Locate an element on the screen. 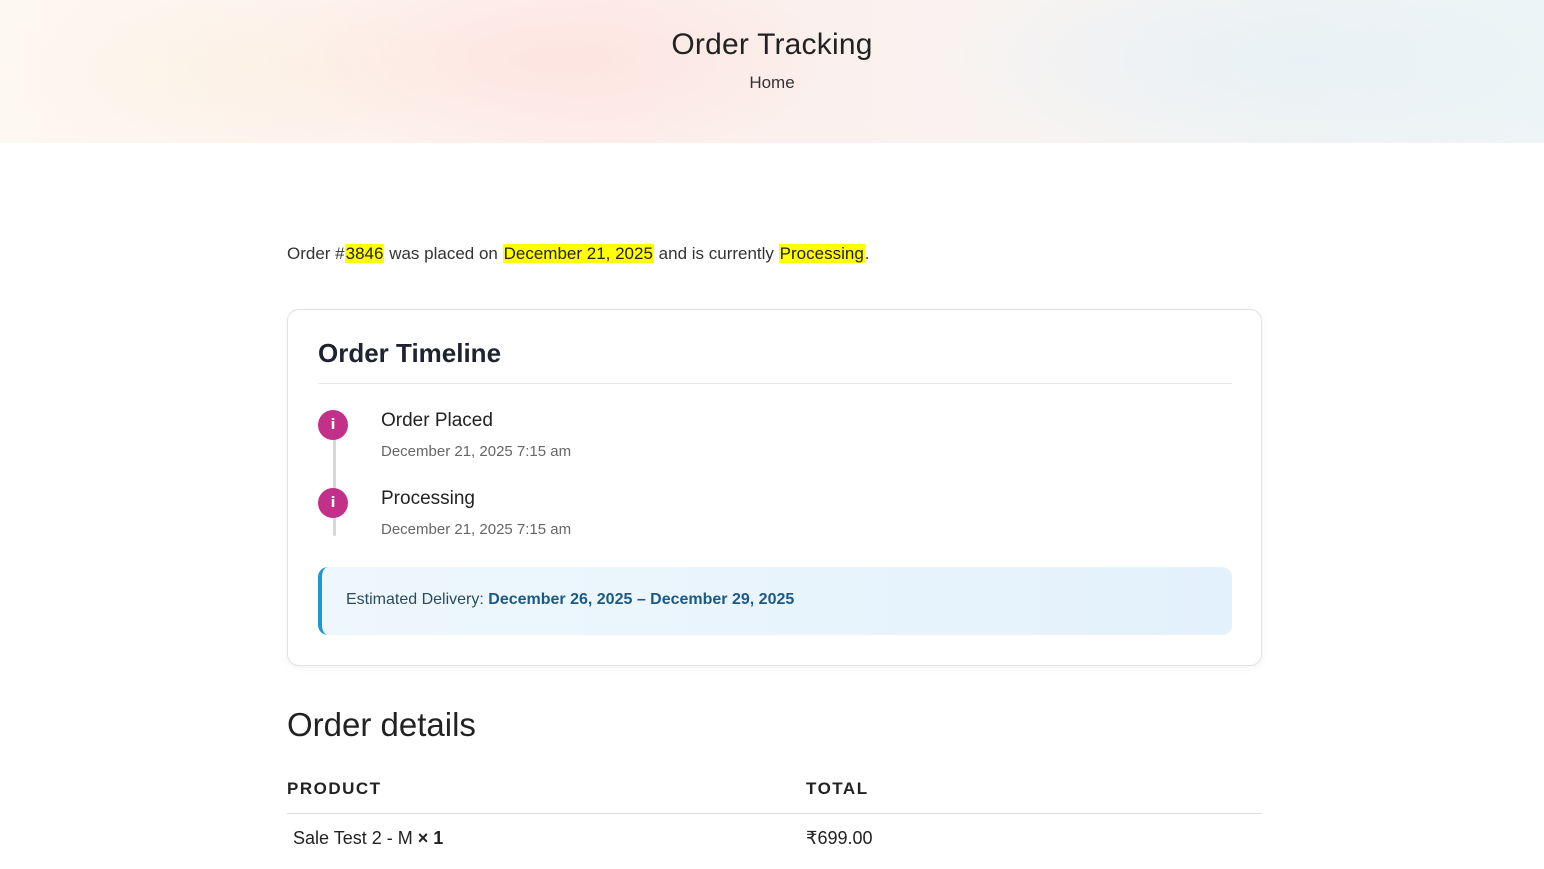 This screenshot has height=869, width=1544. estimated-delivery-range: December 26, 2025 – December 29, 2025 is located at coordinates (641, 599).